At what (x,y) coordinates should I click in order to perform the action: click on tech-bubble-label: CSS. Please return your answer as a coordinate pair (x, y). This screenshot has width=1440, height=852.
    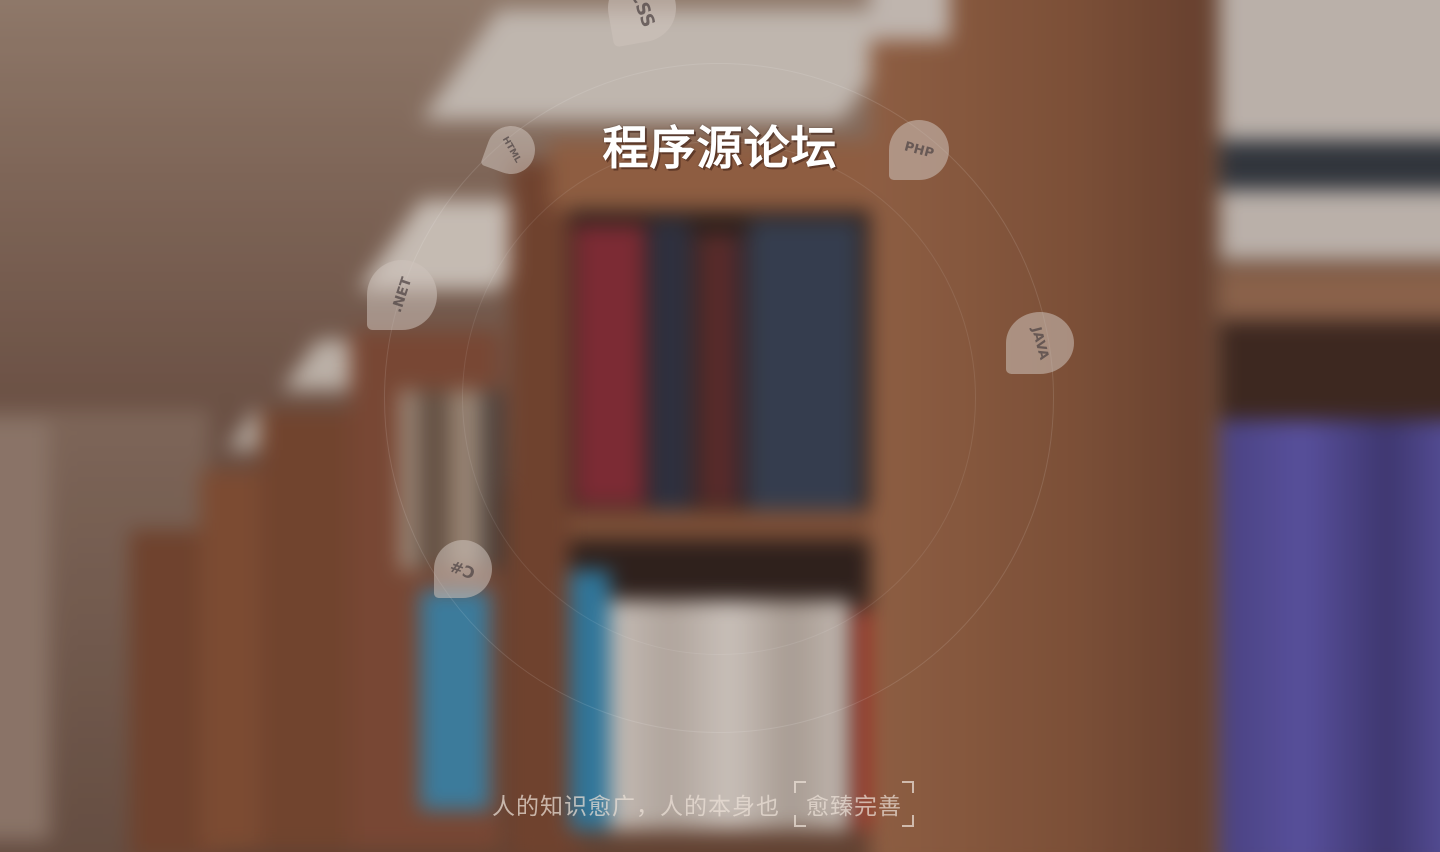
    Looking at the image, I should click on (642, 15).